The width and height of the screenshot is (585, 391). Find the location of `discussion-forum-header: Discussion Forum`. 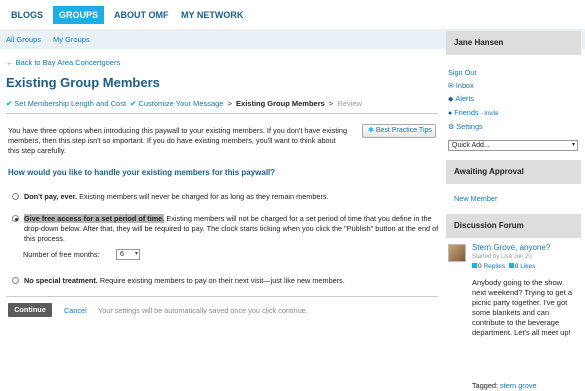

discussion-forum-header: Discussion Forum is located at coordinates (513, 226).